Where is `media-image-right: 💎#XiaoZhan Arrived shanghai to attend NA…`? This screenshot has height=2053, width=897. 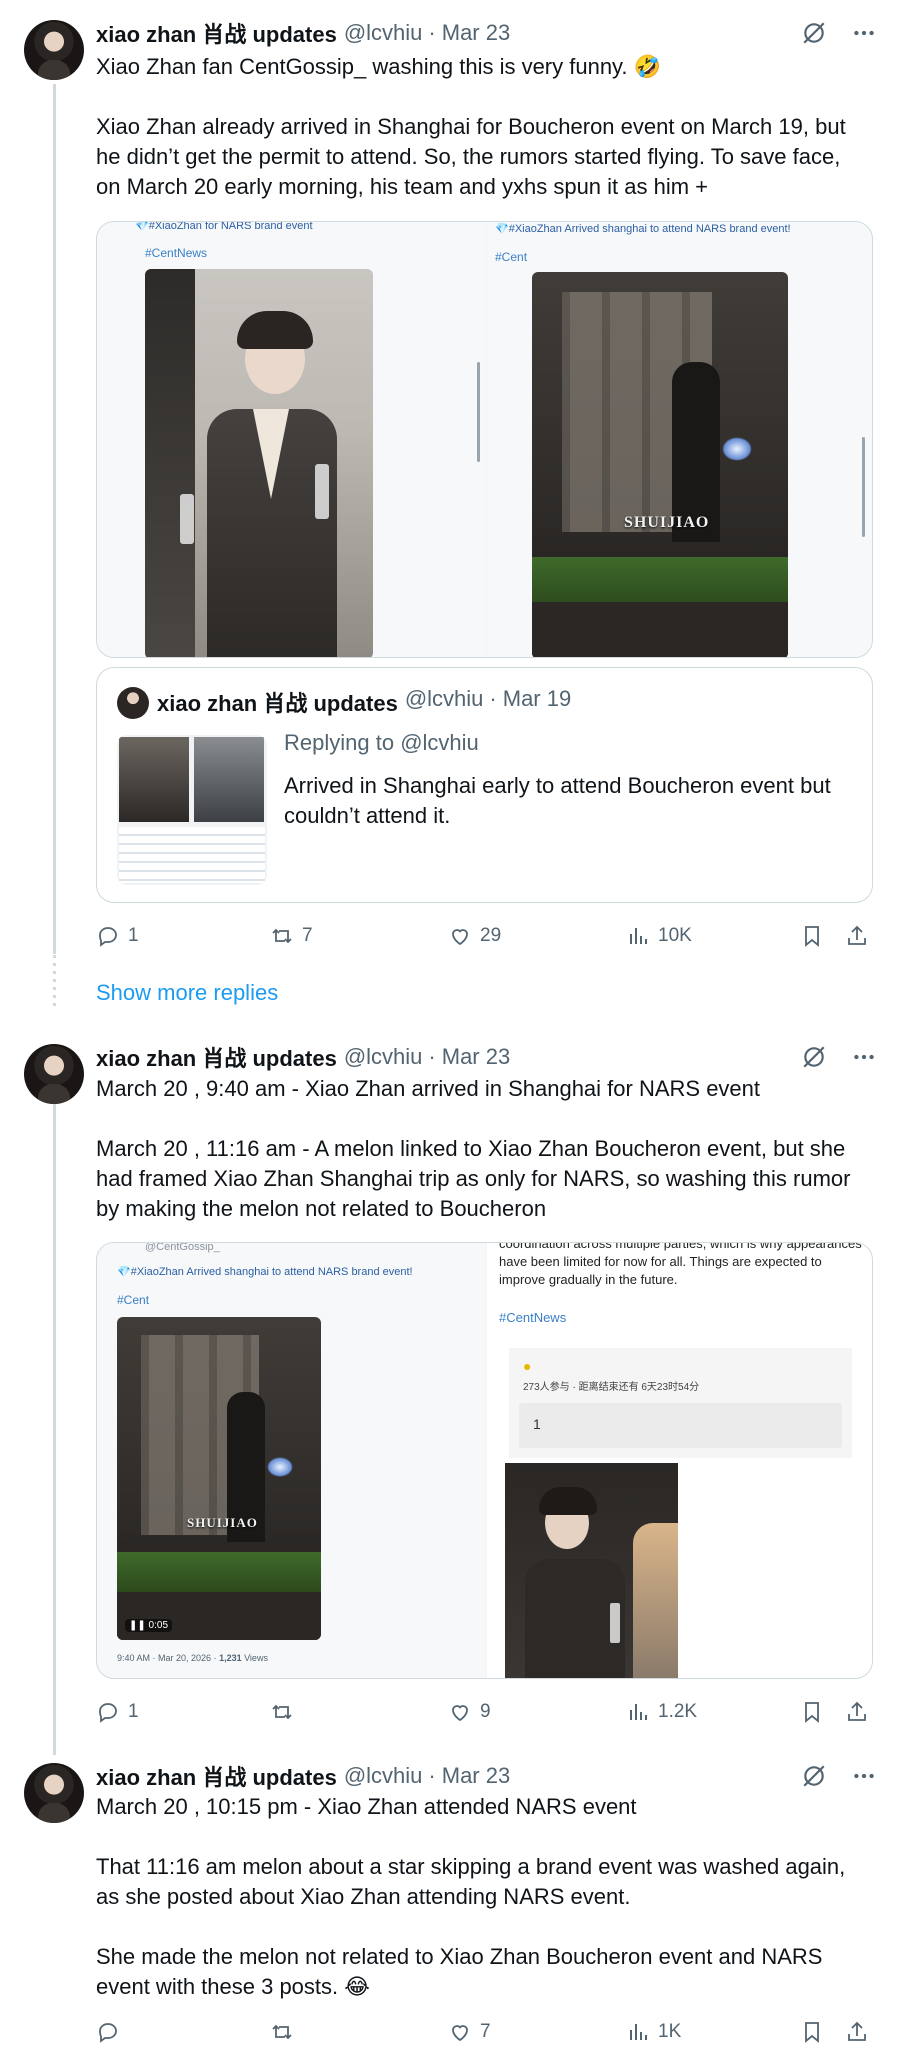
media-image-right: 💎#XiaoZhan Arrived shanghai to attend NA… is located at coordinates (679, 439).